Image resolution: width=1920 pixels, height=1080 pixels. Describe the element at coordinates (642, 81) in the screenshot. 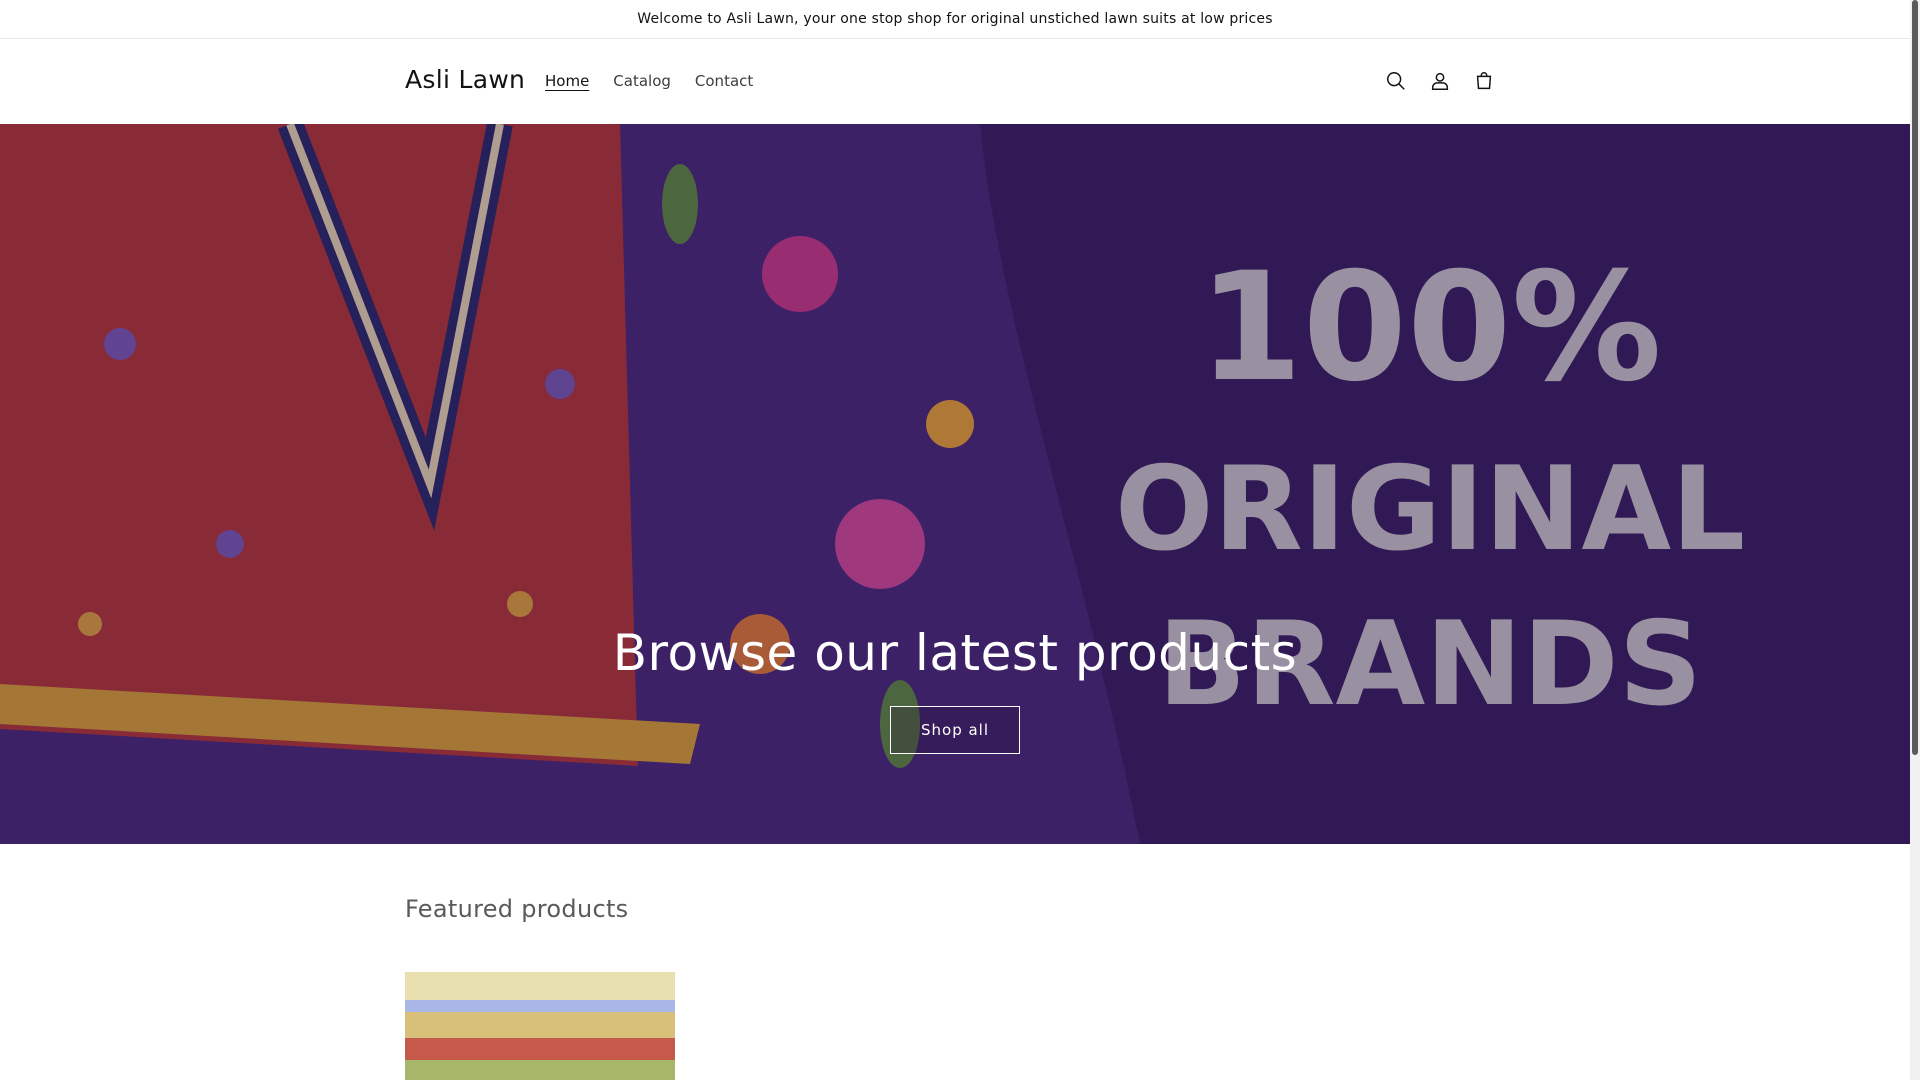

I see `nav-catalog: Catalog` at that location.